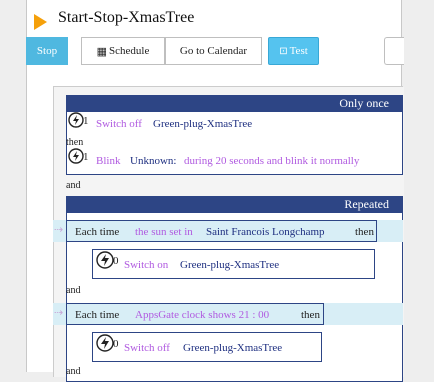 This screenshot has height=382, width=434. I want to click on rep1-each: Each time, so click(97, 232).